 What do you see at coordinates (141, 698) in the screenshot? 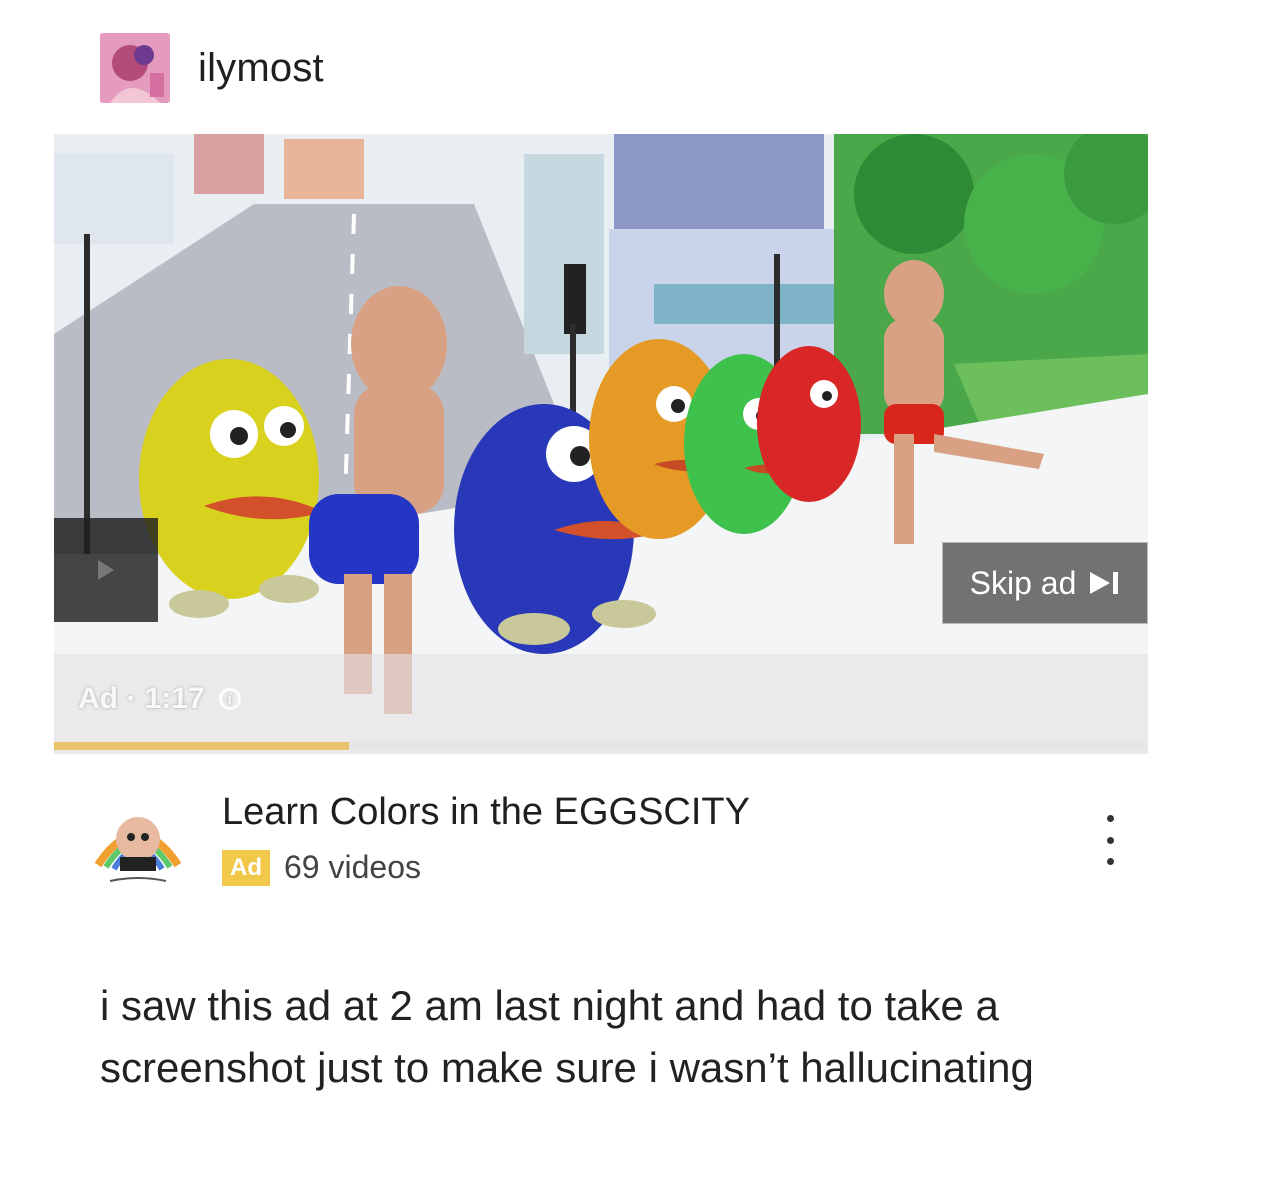
I see `ad-time-text: Ad · 1:17` at bounding box center [141, 698].